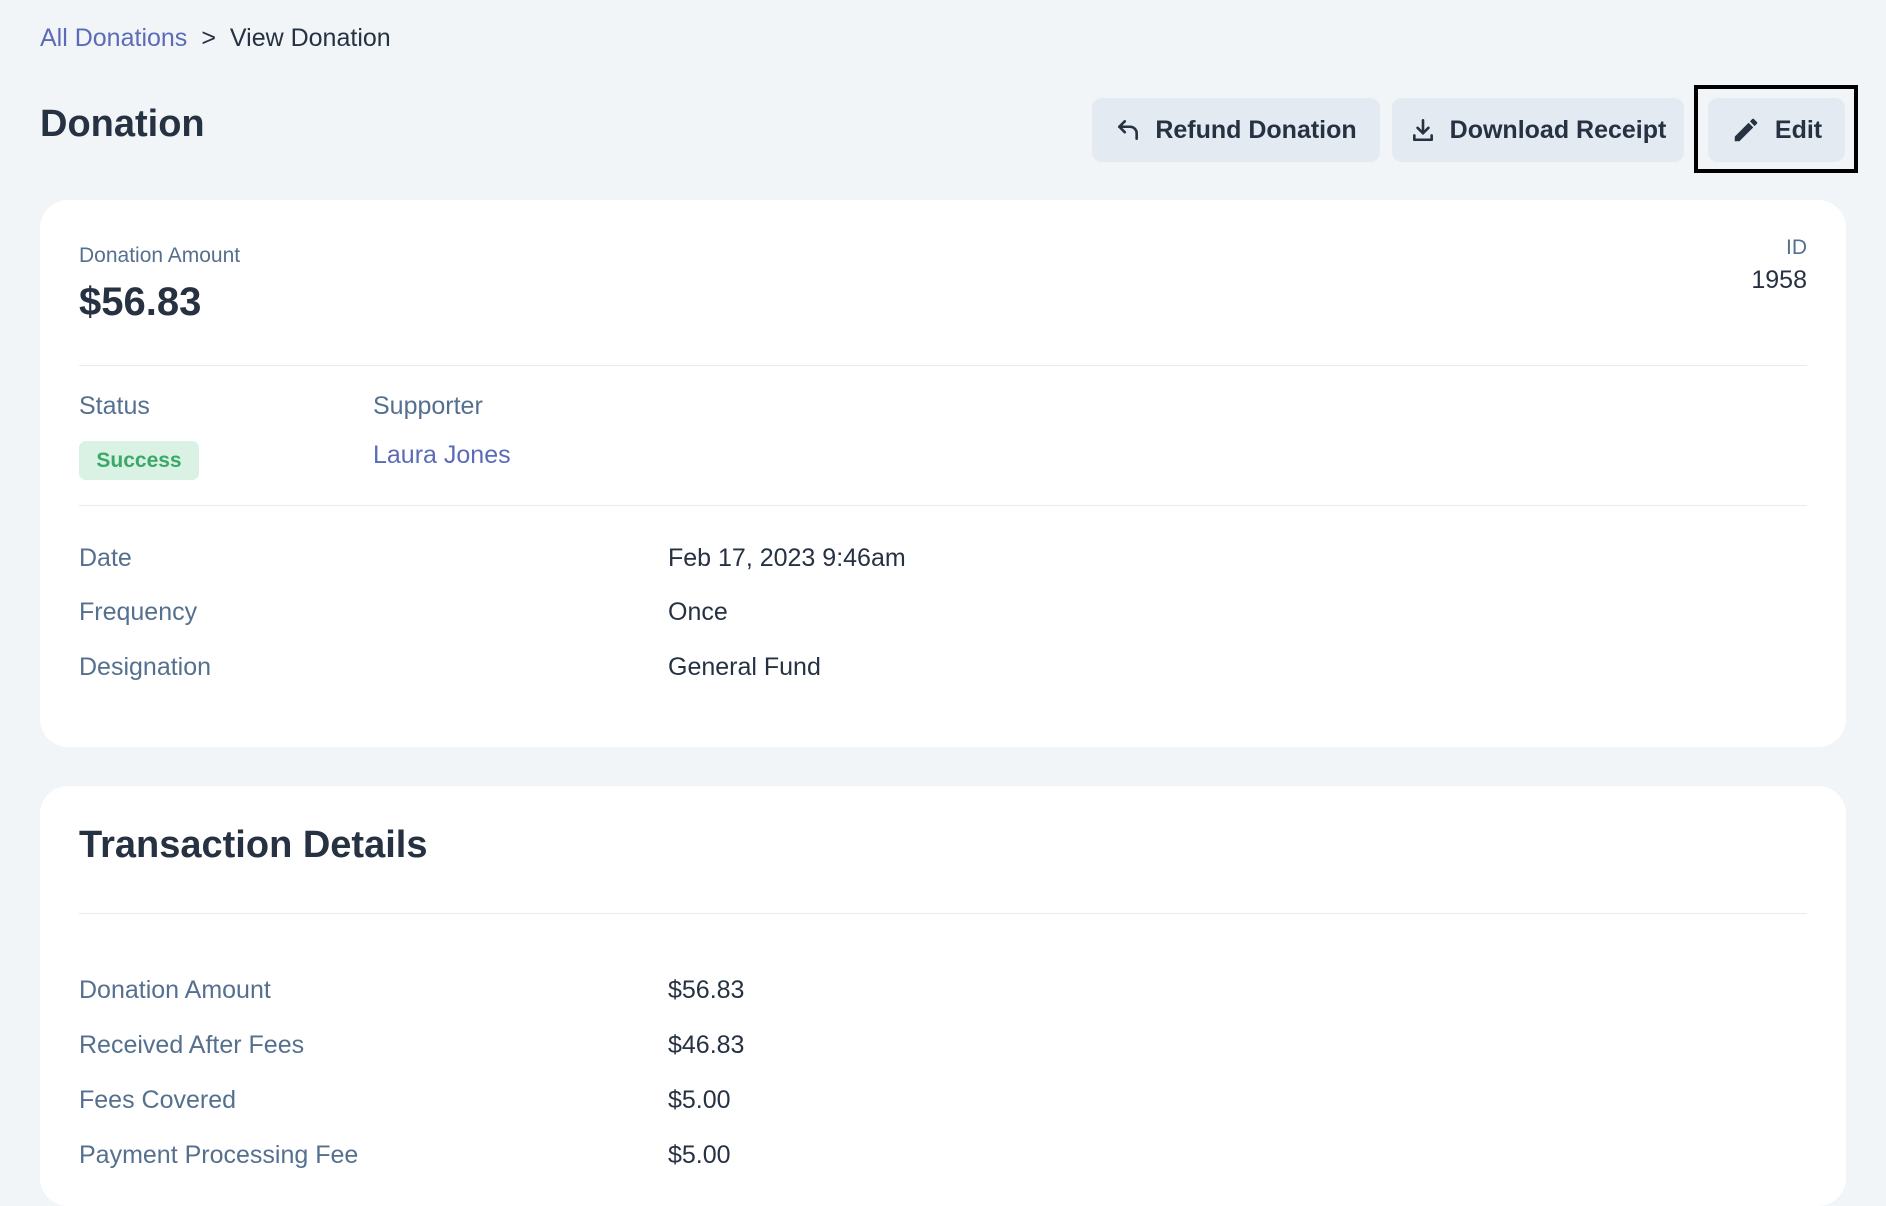 Image resolution: width=1886 pixels, height=1206 pixels. What do you see at coordinates (219, 1155) in the screenshot?
I see `payment-processing-fee-label: Payment Processing Fee` at bounding box center [219, 1155].